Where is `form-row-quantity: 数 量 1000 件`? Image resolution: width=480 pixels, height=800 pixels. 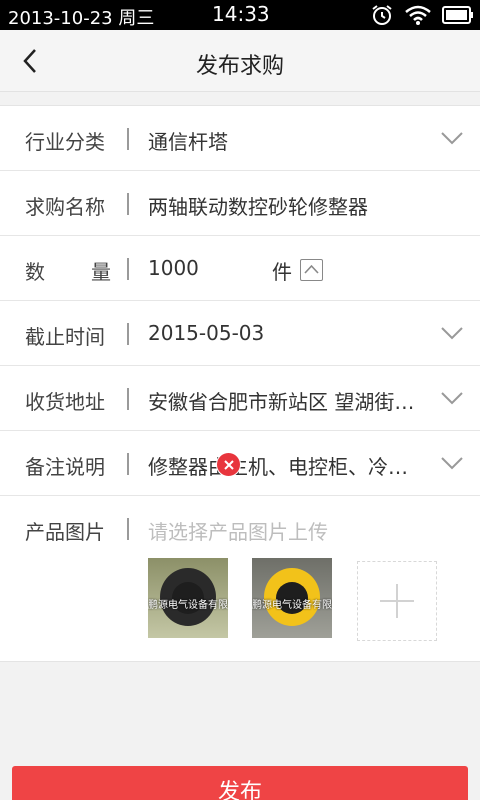
form-row-quantity: 数 量 1000 件 is located at coordinates (240, 268).